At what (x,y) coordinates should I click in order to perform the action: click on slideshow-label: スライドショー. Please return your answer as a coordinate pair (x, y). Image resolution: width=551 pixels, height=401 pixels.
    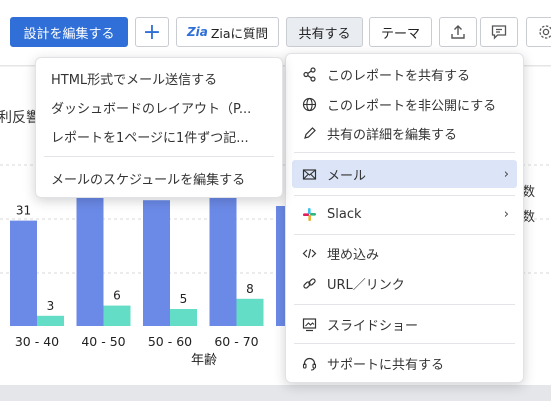
    Looking at the image, I should click on (373, 326).